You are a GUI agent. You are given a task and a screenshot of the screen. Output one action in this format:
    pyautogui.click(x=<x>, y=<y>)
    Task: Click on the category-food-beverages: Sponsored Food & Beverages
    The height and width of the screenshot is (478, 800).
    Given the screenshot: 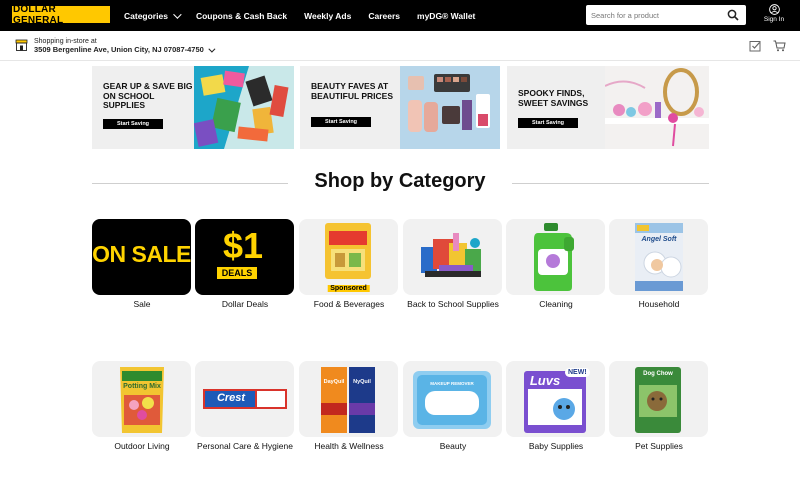 What is the action you would take?
    pyautogui.click(x=349, y=264)
    